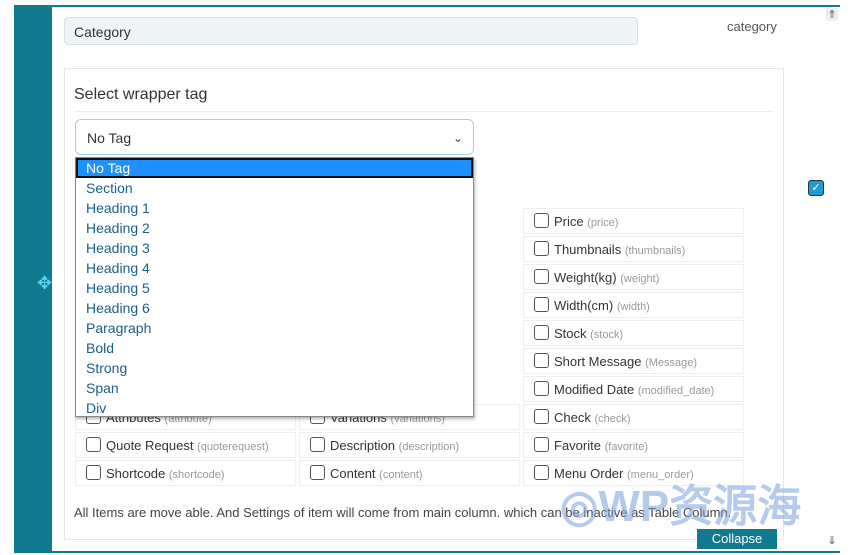 The image size is (849, 555). Describe the element at coordinates (136, 473) in the screenshot. I see `item-label: Shortcode` at that location.